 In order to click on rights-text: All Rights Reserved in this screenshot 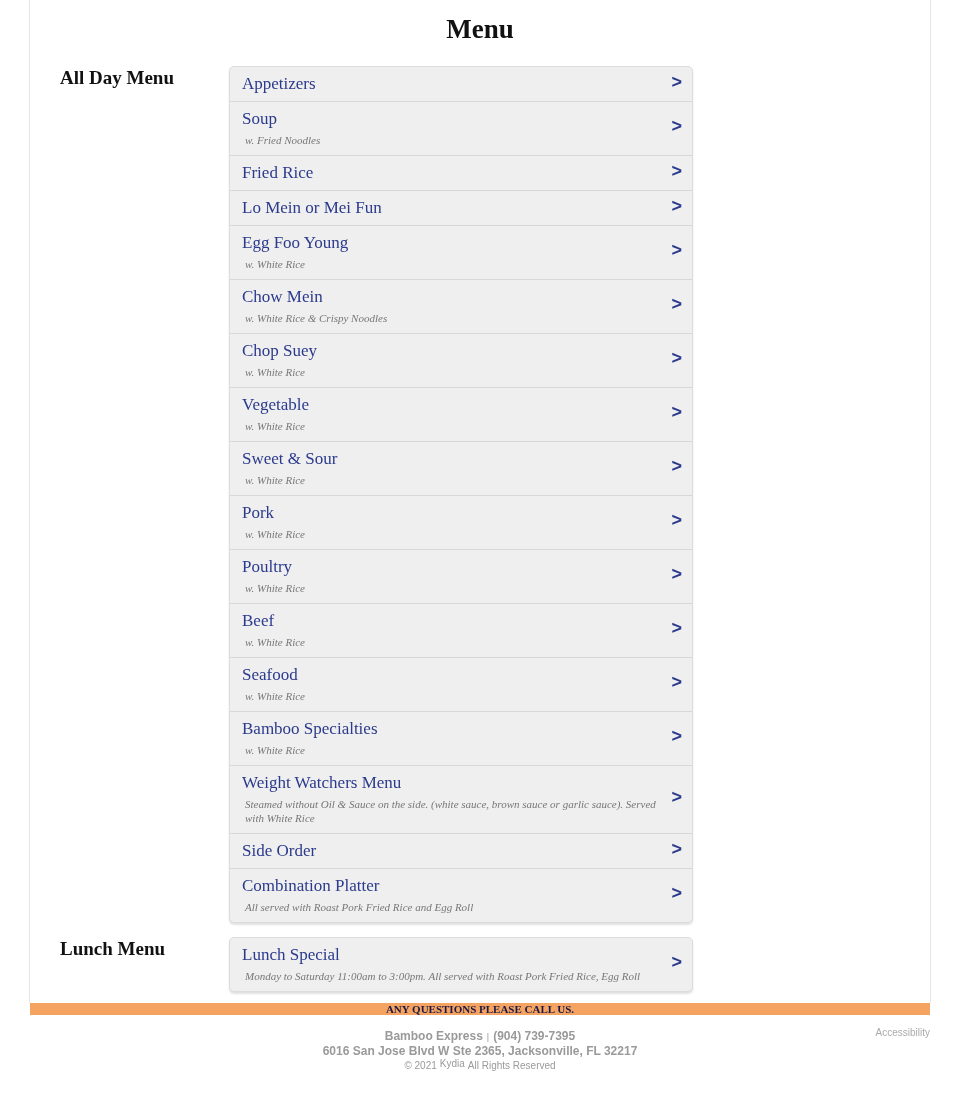, I will do `click(511, 1066)`.